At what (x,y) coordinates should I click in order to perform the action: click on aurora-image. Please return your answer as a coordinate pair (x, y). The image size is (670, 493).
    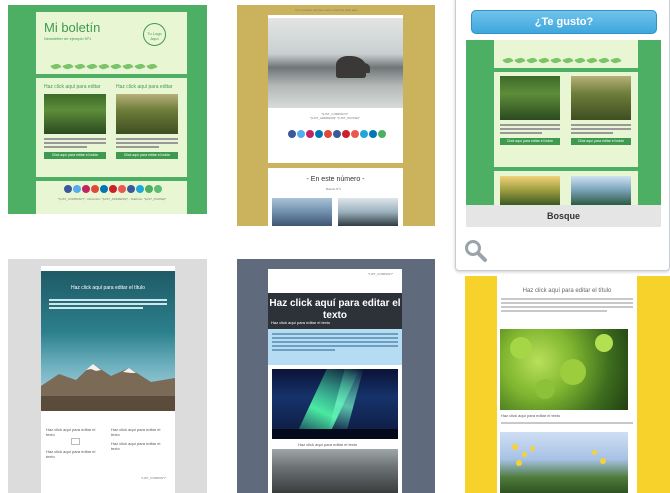
    Looking at the image, I should click on (335, 404).